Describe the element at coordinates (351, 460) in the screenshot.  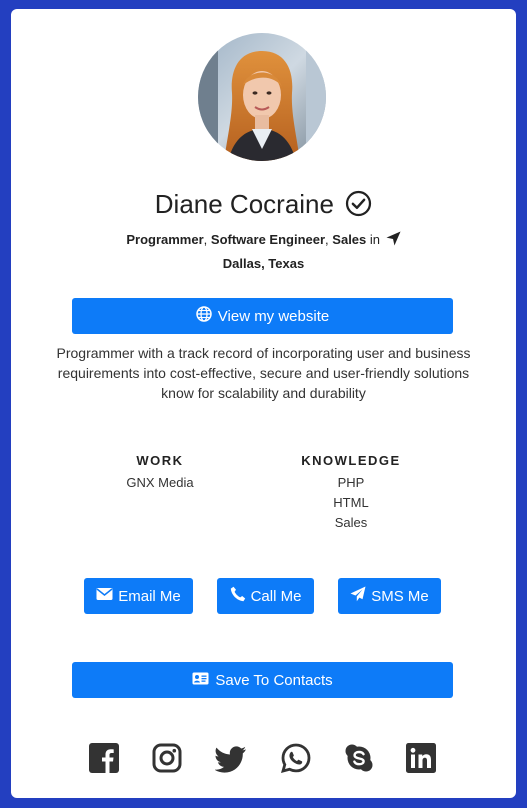
I see `knowledge-heading: KNOWLEDGE` at that location.